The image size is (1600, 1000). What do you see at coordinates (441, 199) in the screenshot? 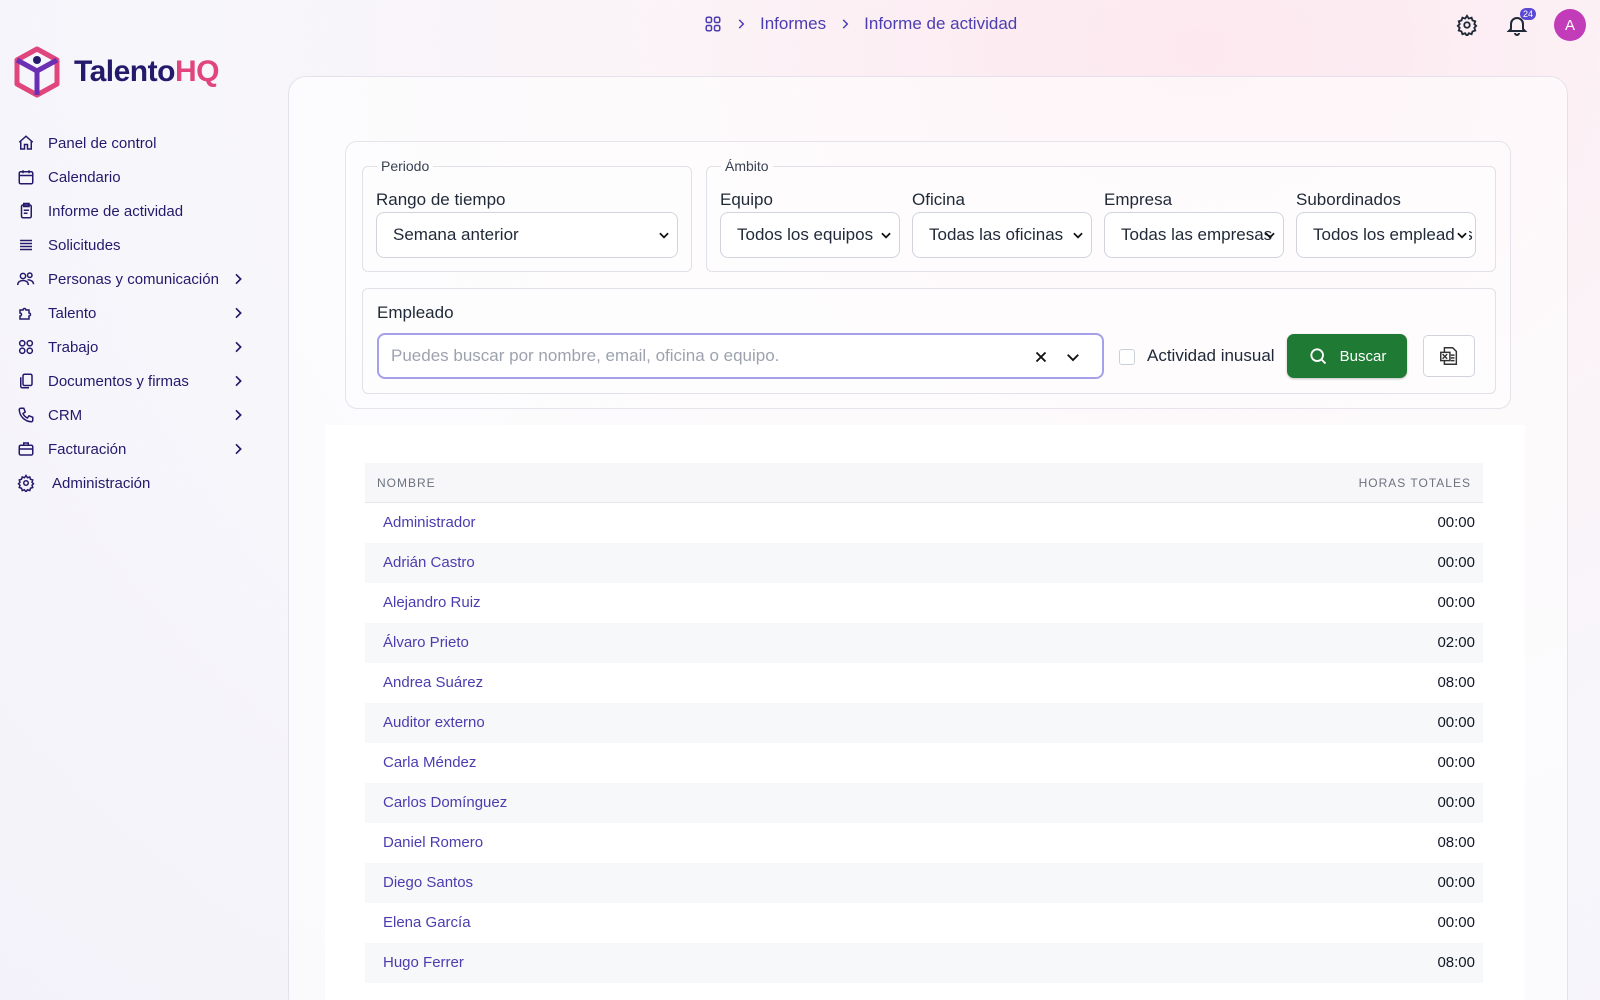
I see `rango-label: Rango de tiempo` at bounding box center [441, 199].